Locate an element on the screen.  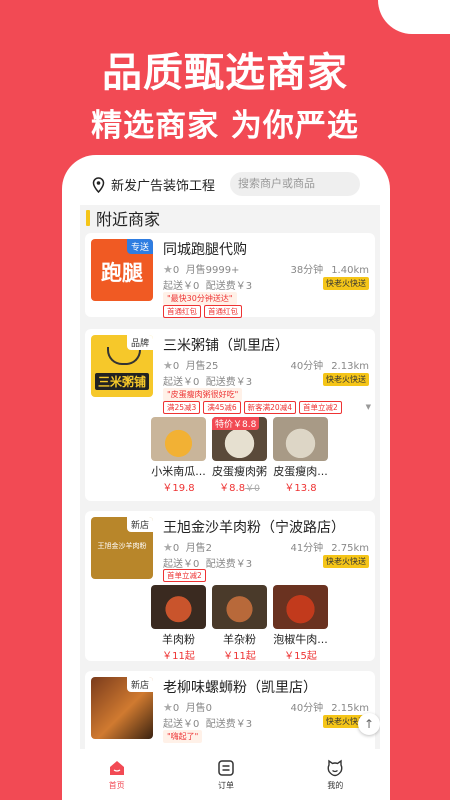
shop-thumbnail-text: 王旭金沙羊肉粉 is located at coordinates (122, 546).